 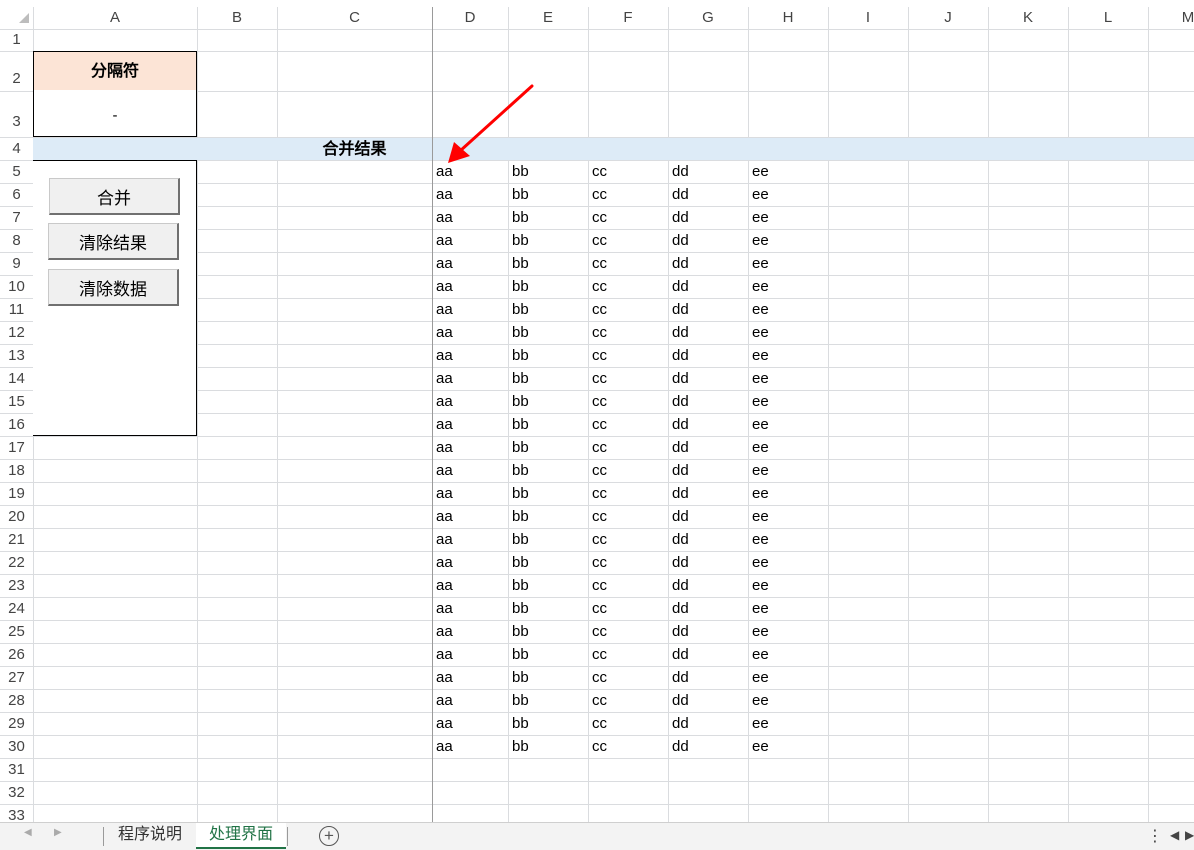 I want to click on column-header-d: D, so click(x=470, y=18).